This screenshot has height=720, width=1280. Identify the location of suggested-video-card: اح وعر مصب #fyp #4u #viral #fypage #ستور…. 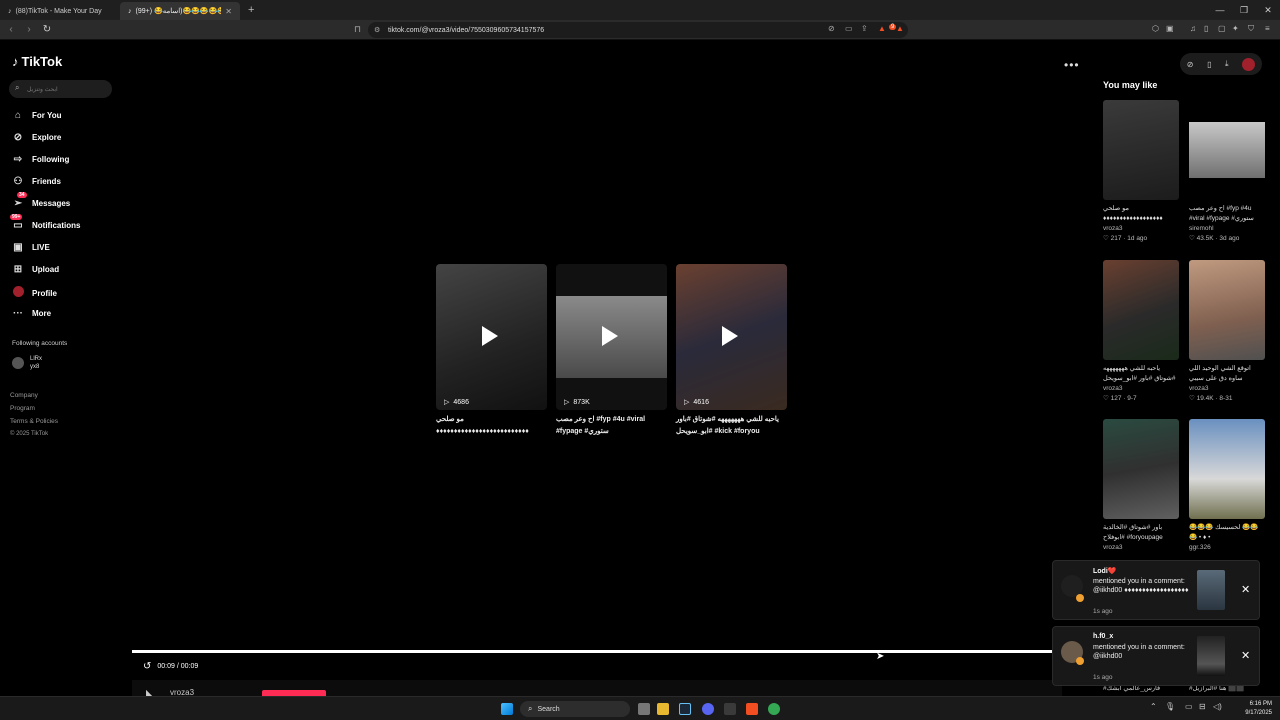
(1227, 172).